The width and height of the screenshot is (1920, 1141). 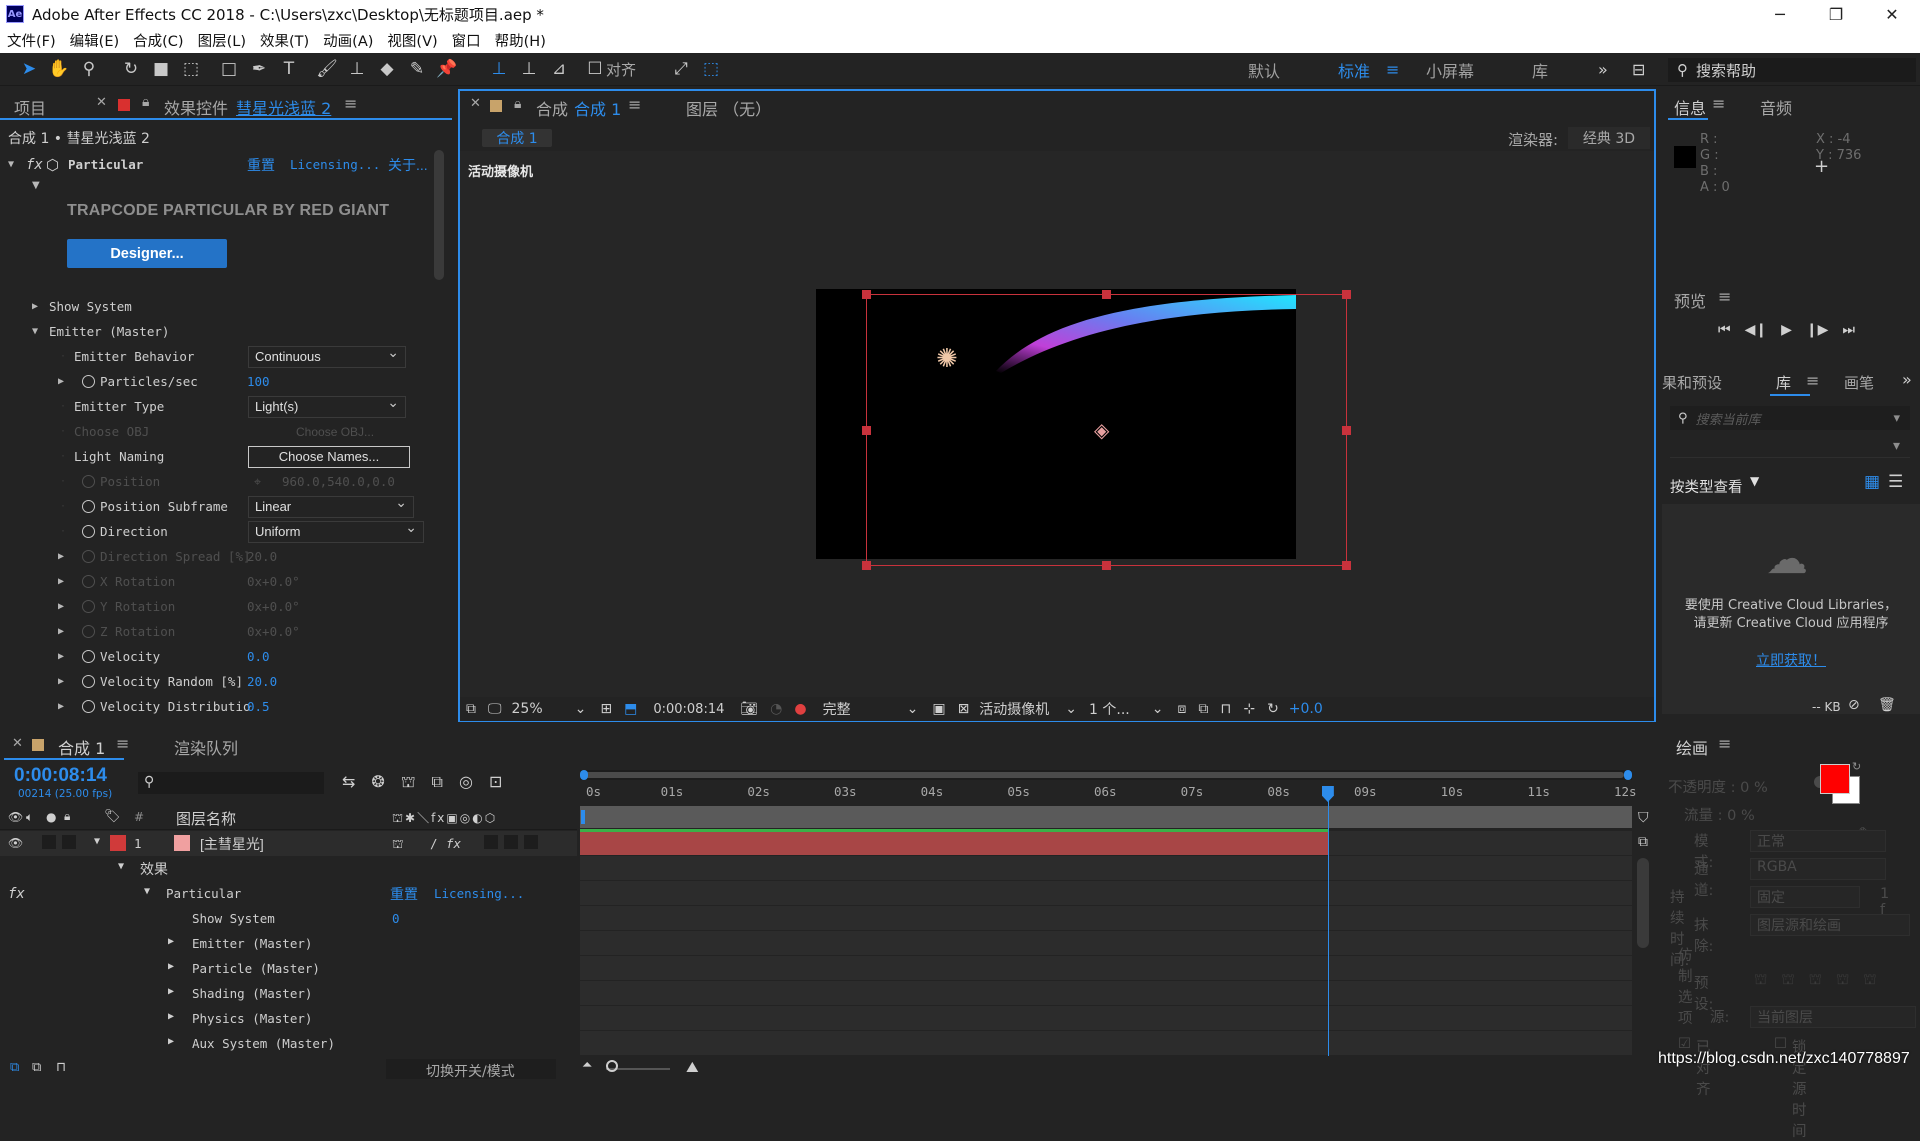 I want to click on close-icon: ✕, so click(x=1892, y=14).